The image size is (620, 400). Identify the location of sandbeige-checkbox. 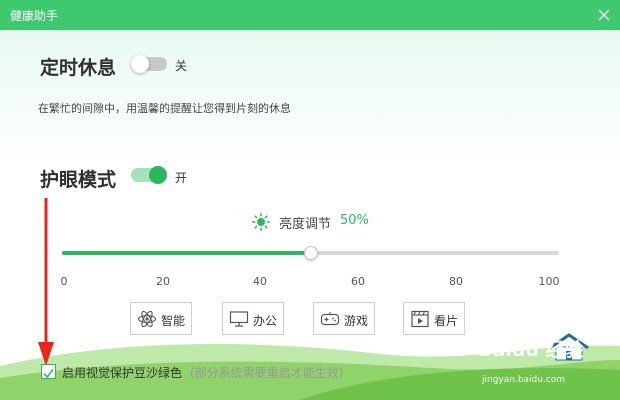
(48, 371).